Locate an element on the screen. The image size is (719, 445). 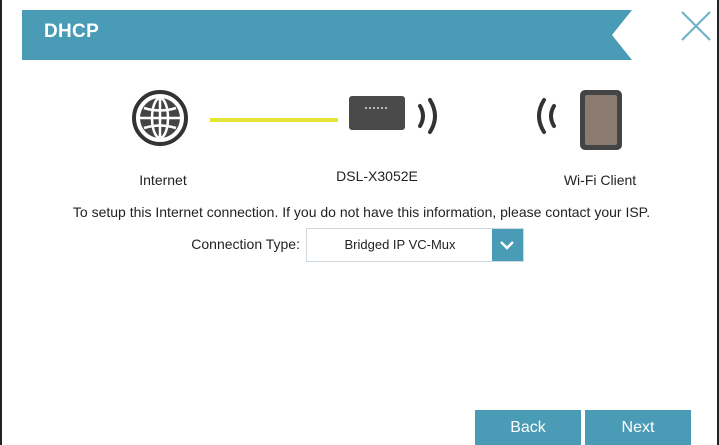
dropdown-toggle is located at coordinates (507, 245).